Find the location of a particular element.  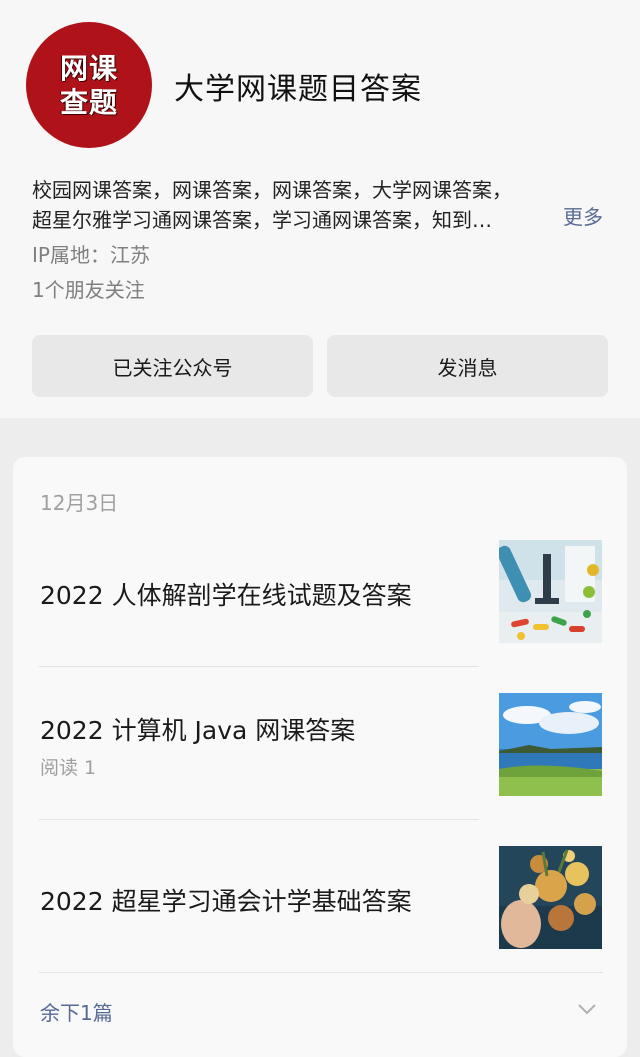

ip-location: IP属地：江苏 is located at coordinates (91, 255).